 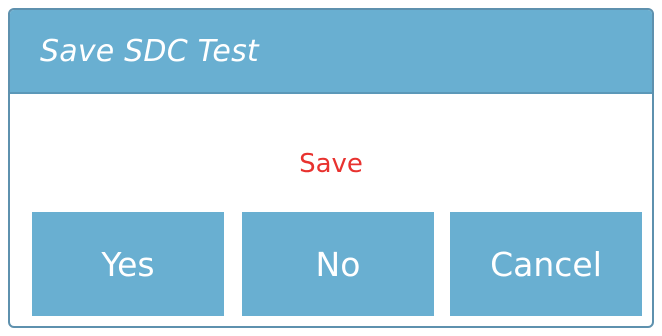 What do you see at coordinates (128, 264) in the screenshot?
I see `yes-button: Yes` at bounding box center [128, 264].